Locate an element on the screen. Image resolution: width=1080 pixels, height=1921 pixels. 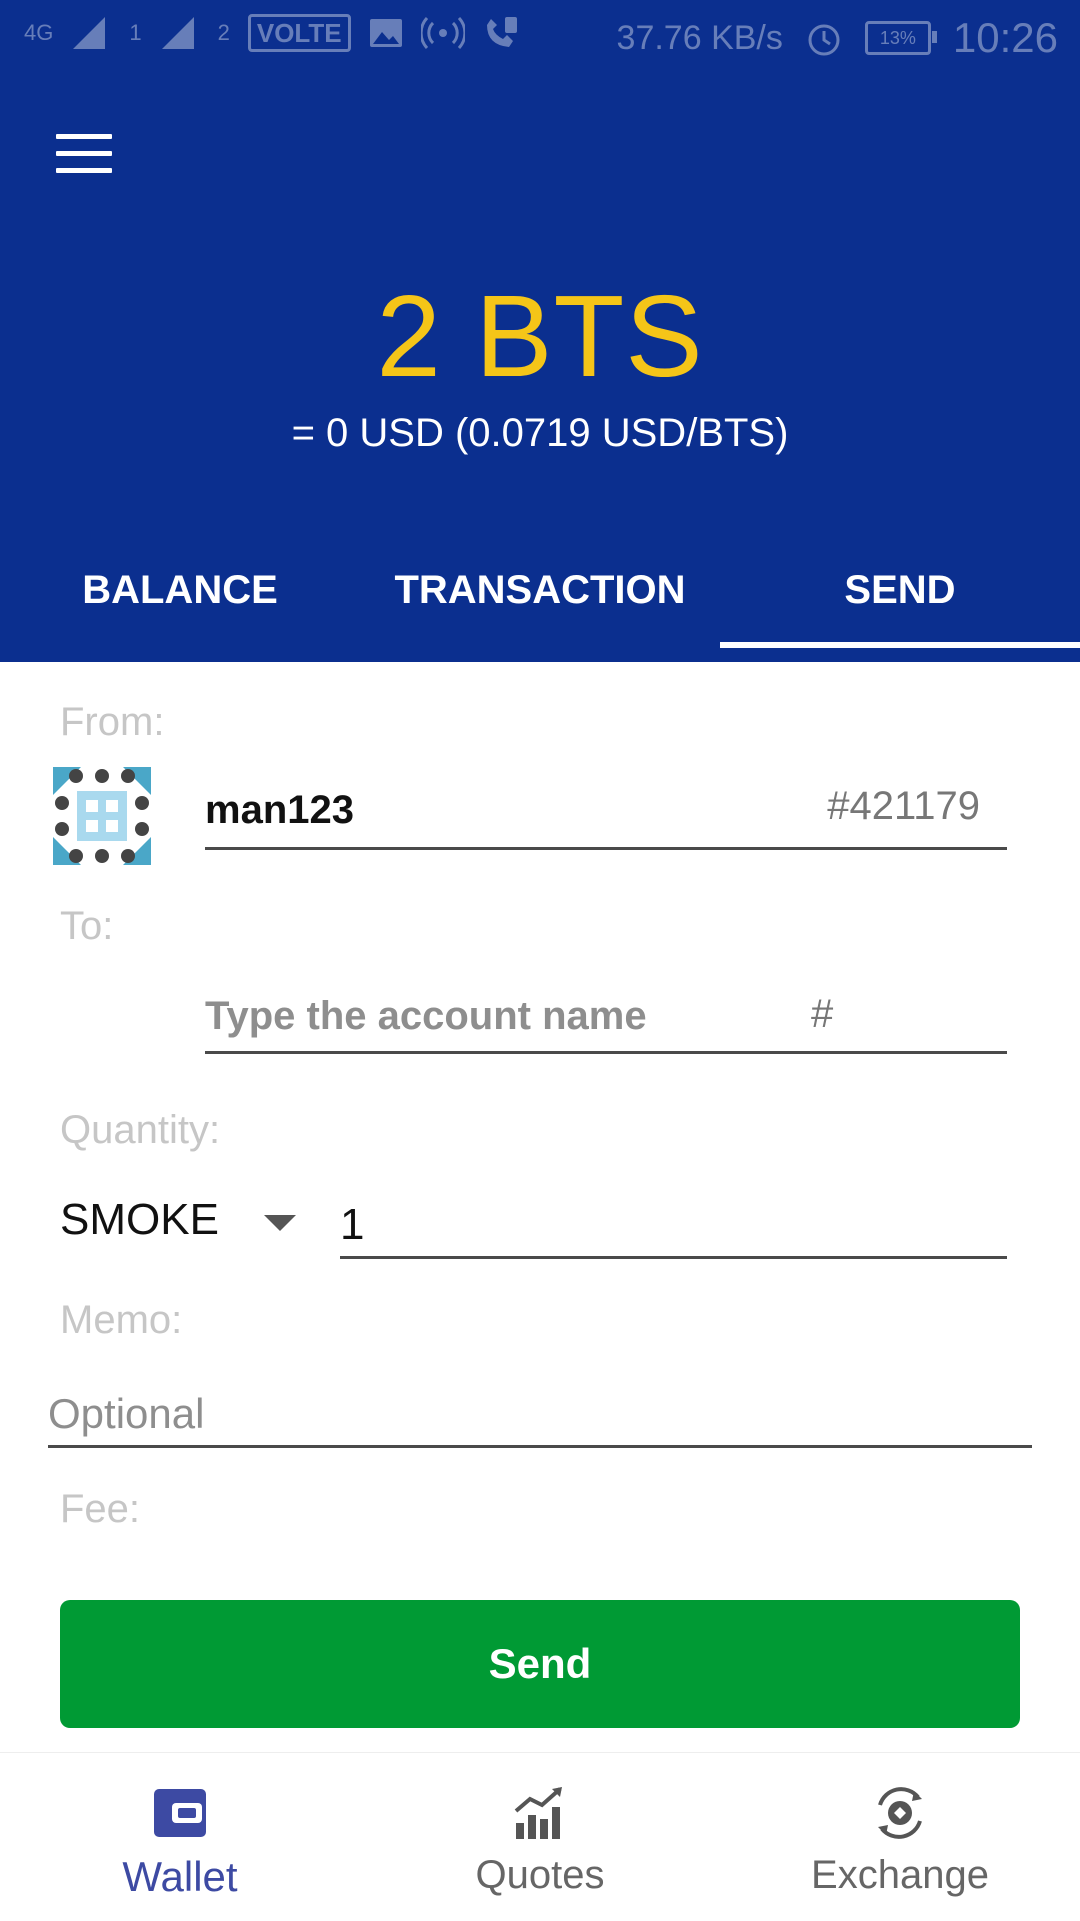
tab-balance: BALANCE is located at coordinates (180, 606).